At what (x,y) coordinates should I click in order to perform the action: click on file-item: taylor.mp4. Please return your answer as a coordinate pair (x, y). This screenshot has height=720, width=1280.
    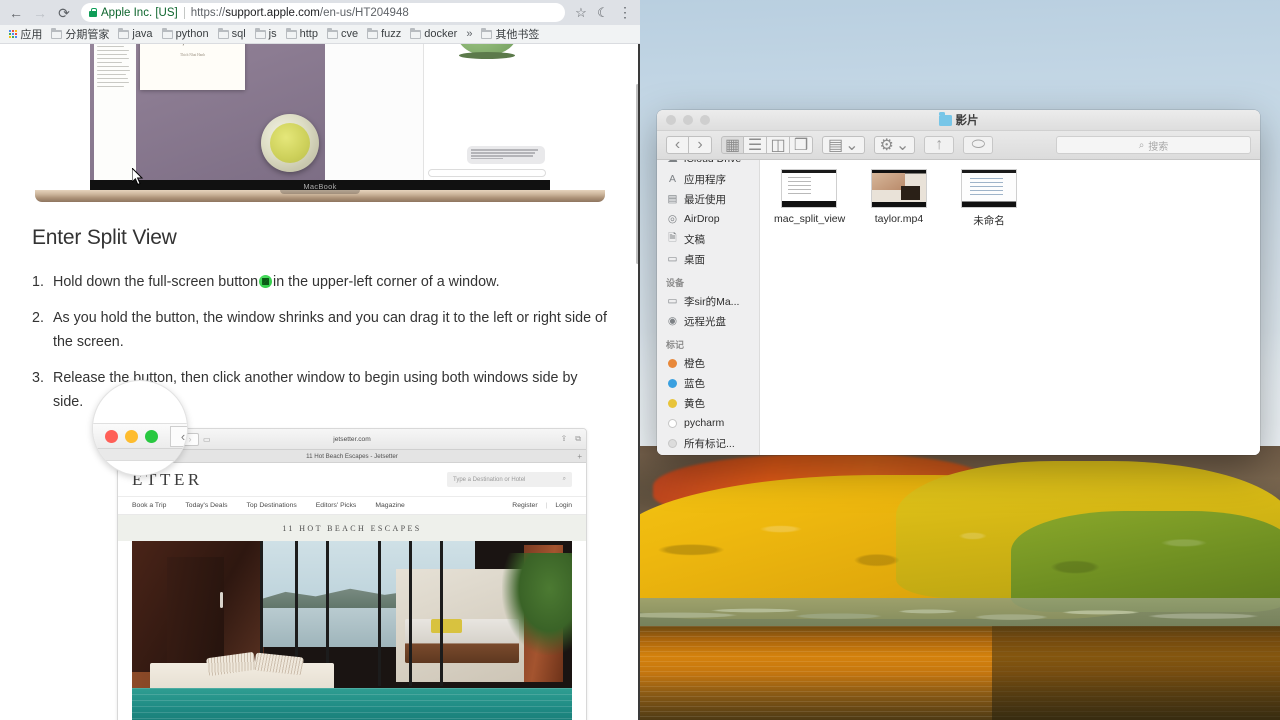
    Looking at the image, I should click on (899, 198).